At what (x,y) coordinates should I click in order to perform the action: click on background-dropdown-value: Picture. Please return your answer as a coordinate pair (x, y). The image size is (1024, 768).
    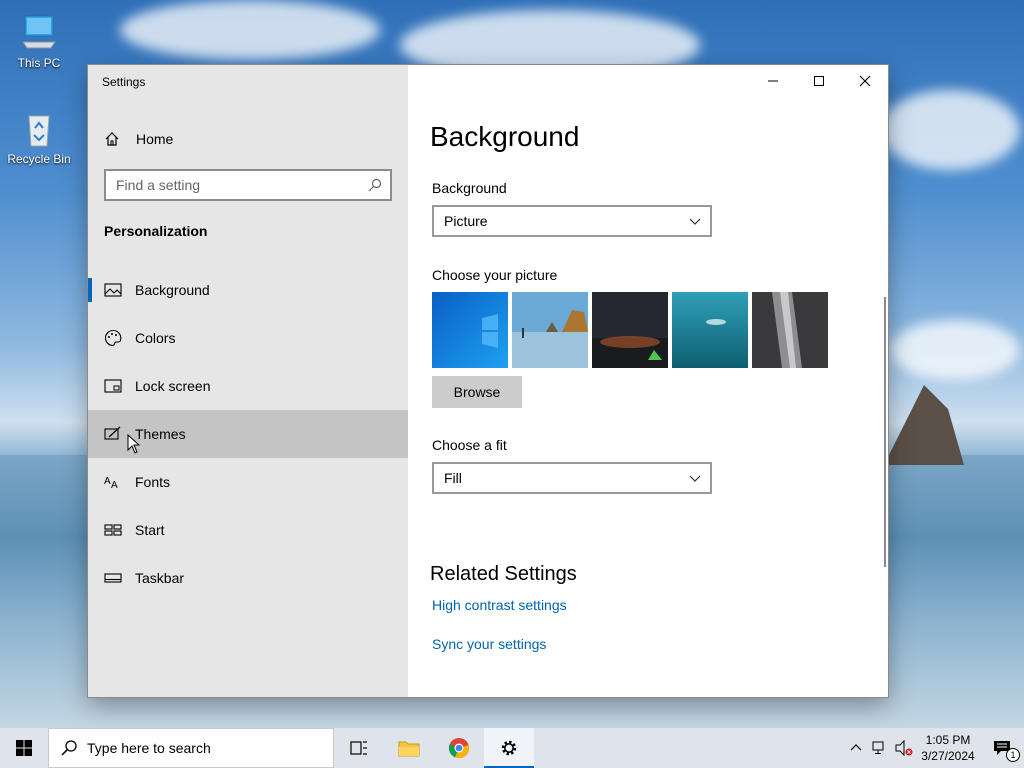
    Looking at the image, I should click on (466, 221).